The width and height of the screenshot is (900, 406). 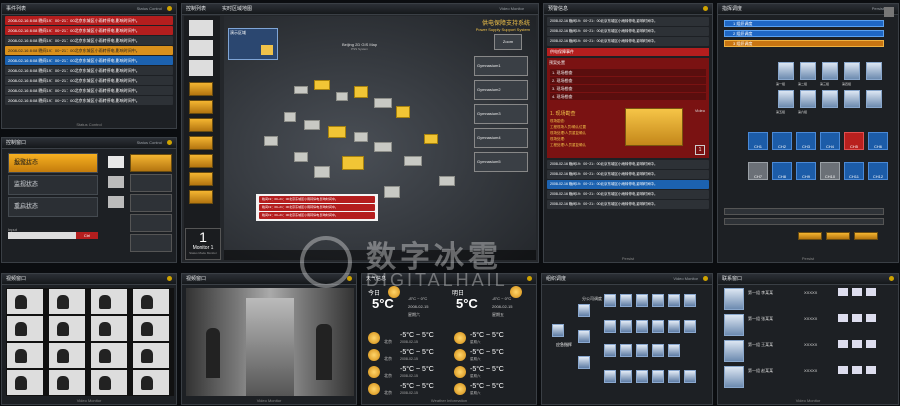 What do you see at coordinates (270, 342) in the screenshot?
I see `video-feed` at bounding box center [270, 342].